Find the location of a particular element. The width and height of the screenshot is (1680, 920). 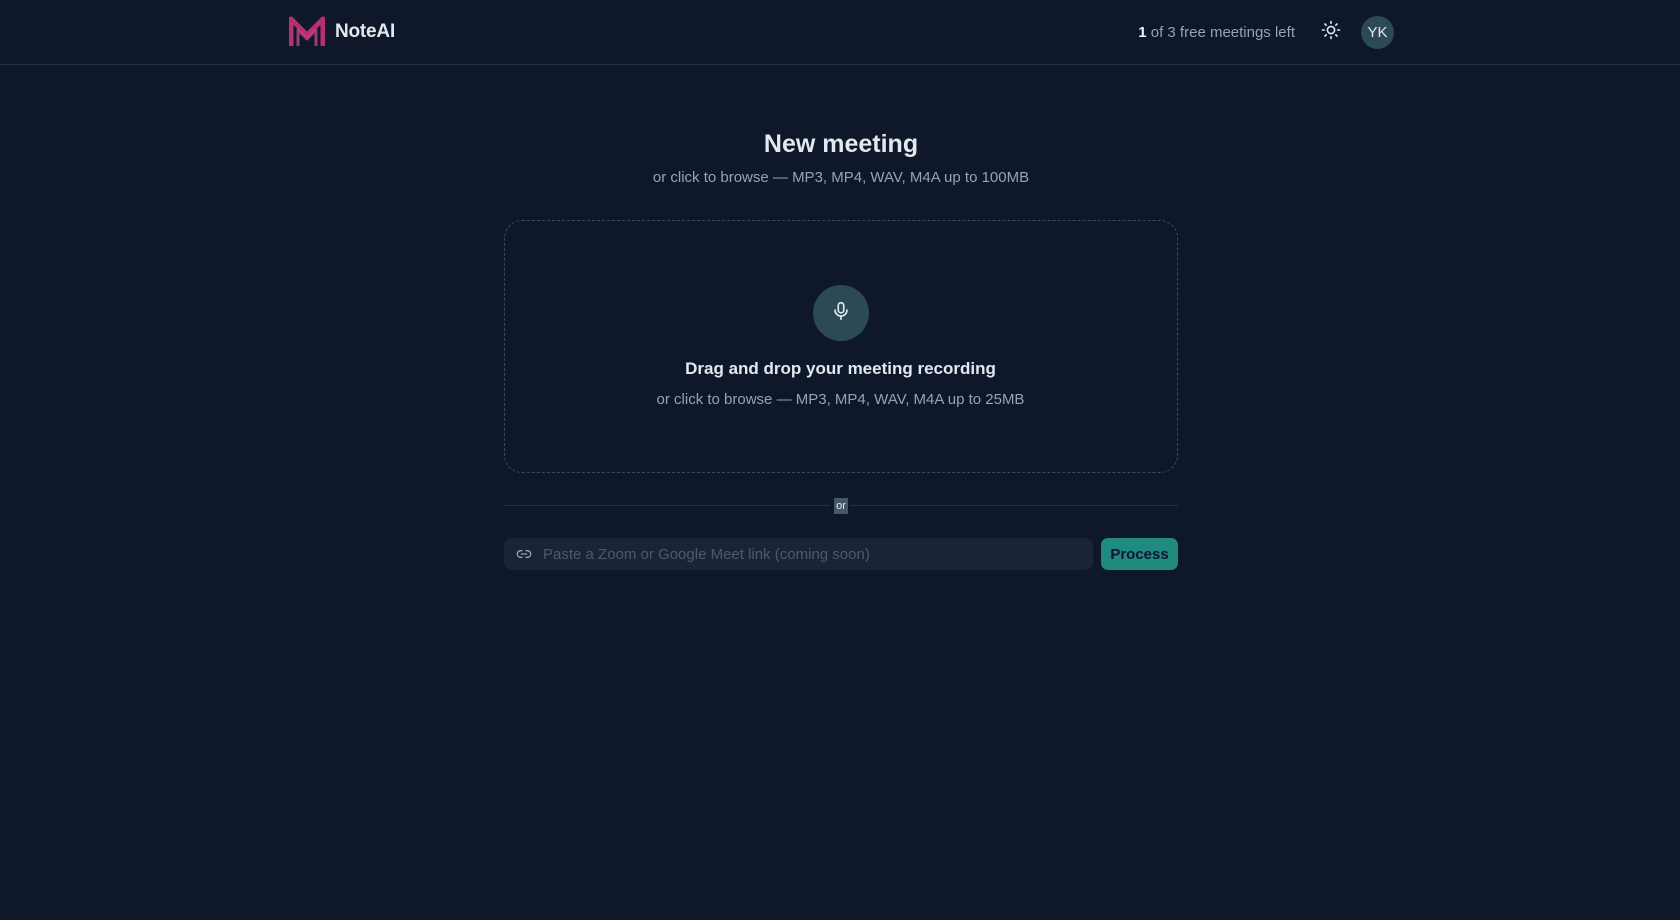

or-divider: or is located at coordinates (841, 506).